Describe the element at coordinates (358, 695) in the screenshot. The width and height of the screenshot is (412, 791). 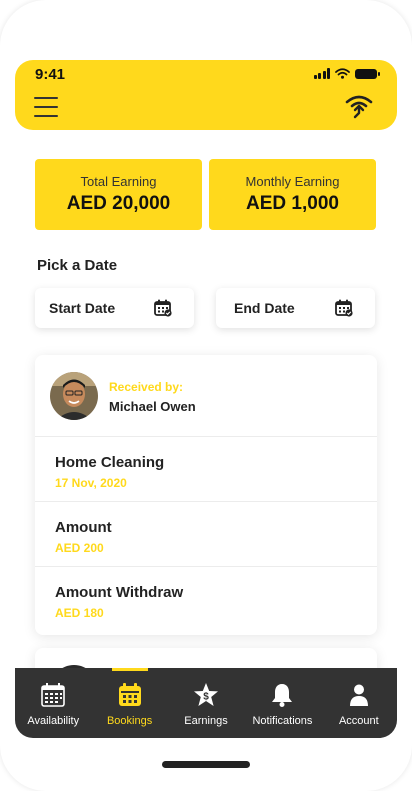
I see `user-icon` at that location.